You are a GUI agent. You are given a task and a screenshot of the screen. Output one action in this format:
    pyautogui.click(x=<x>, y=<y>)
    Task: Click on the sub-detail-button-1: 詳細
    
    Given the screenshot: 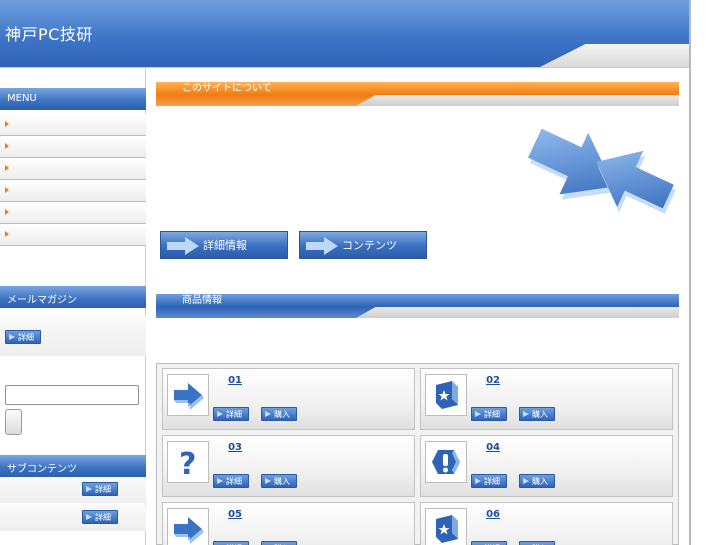 What is the action you would take?
    pyautogui.click(x=100, y=489)
    